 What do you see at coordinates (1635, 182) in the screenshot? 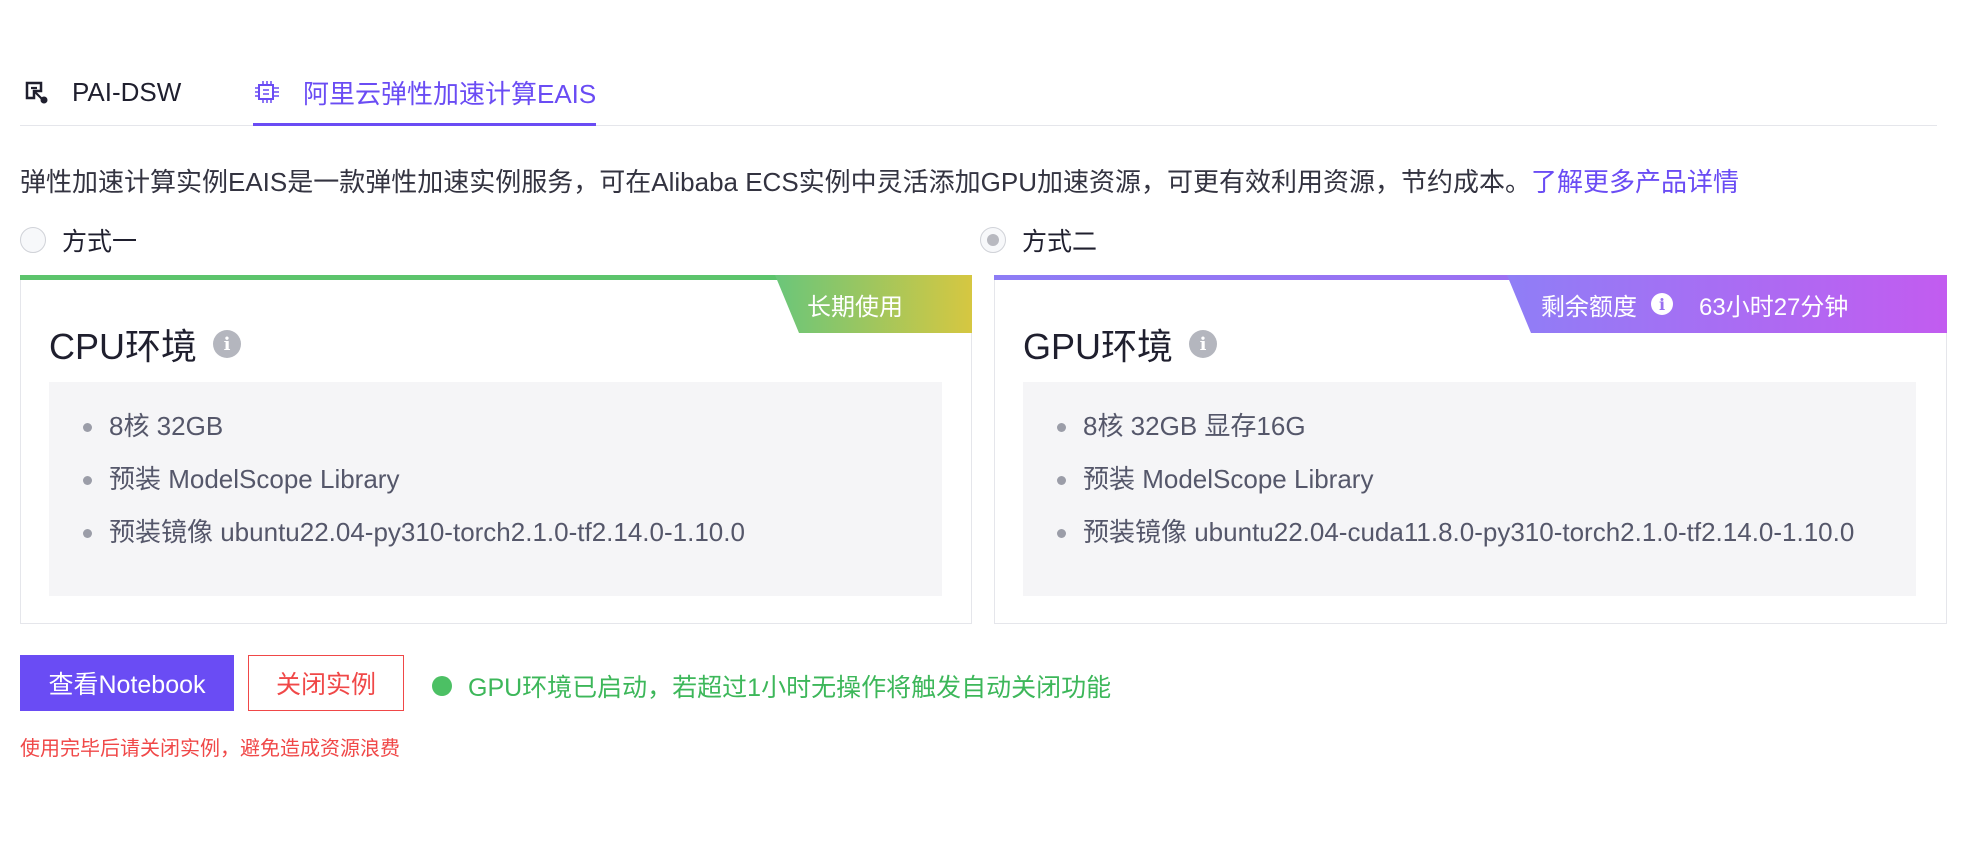
I see `learn-more-link: 了解更多产品详情` at bounding box center [1635, 182].